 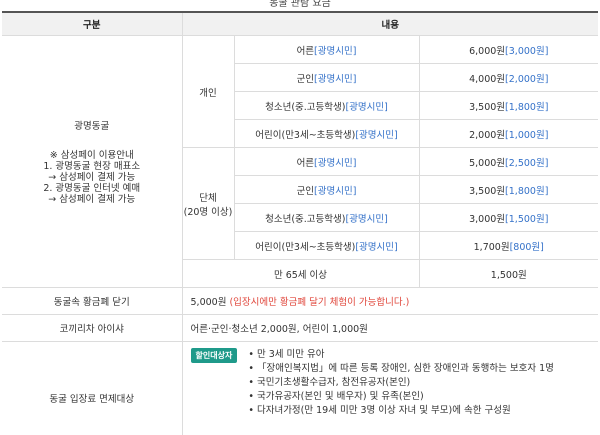 I want to click on citizen-price: [1,500원], so click(x=527, y=219).